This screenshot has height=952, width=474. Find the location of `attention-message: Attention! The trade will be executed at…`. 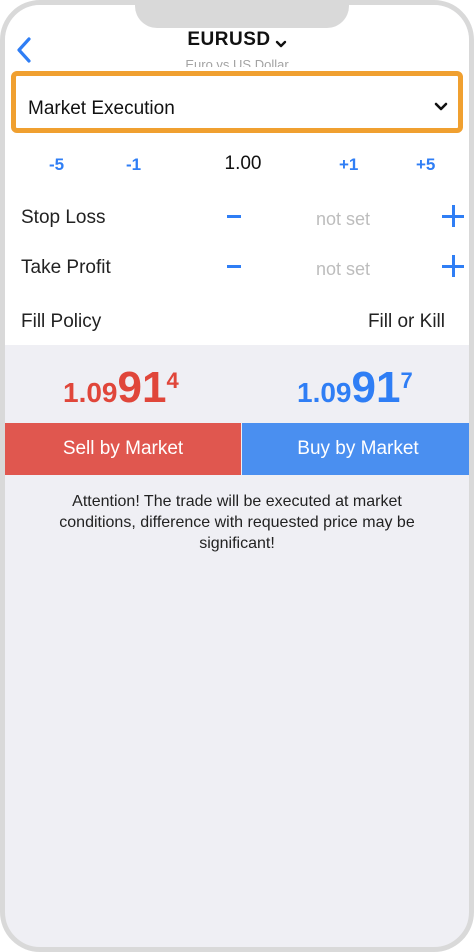

attention-message: Attention! The trade will be executed at… is located at coordinates (237, 522).